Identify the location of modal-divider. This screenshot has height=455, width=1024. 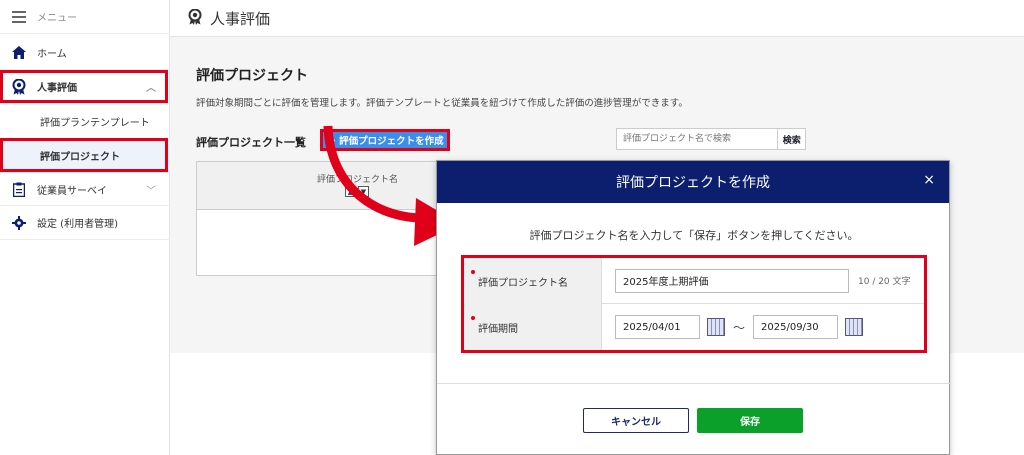
(694, 383).